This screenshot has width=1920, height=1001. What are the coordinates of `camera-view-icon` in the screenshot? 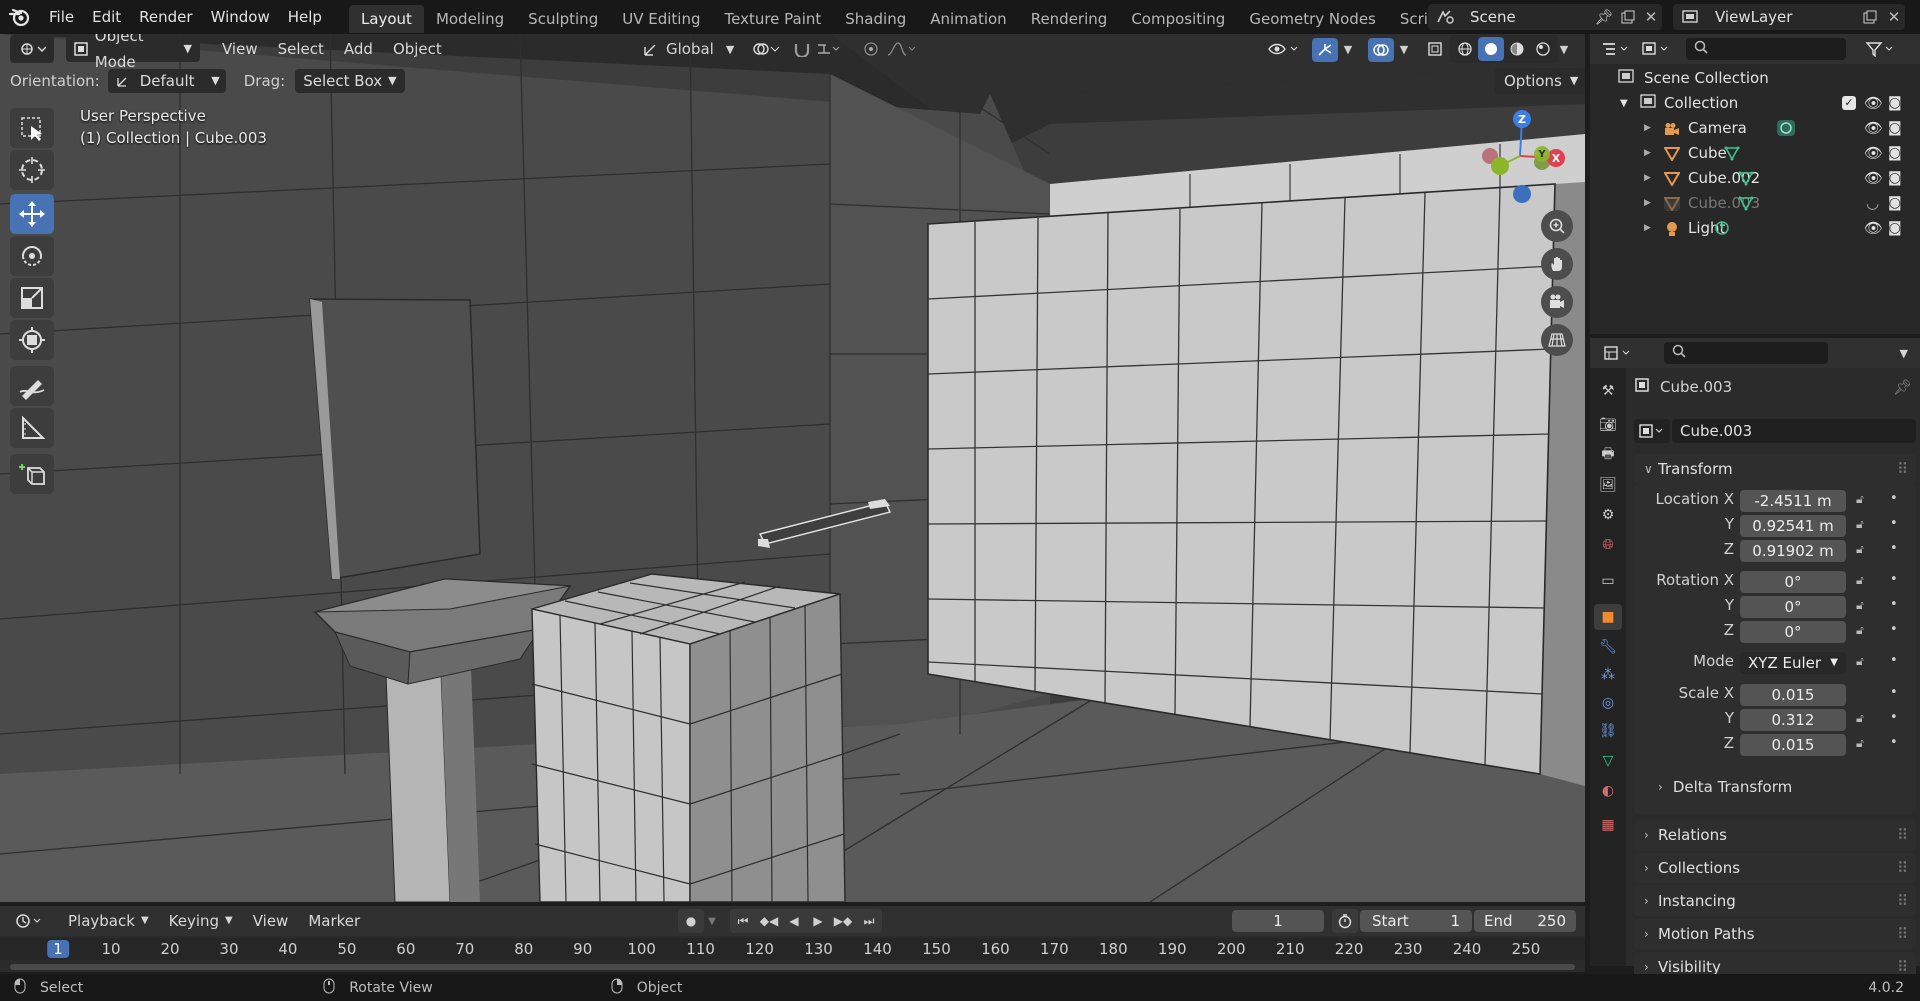 It's located at (1557, 302).